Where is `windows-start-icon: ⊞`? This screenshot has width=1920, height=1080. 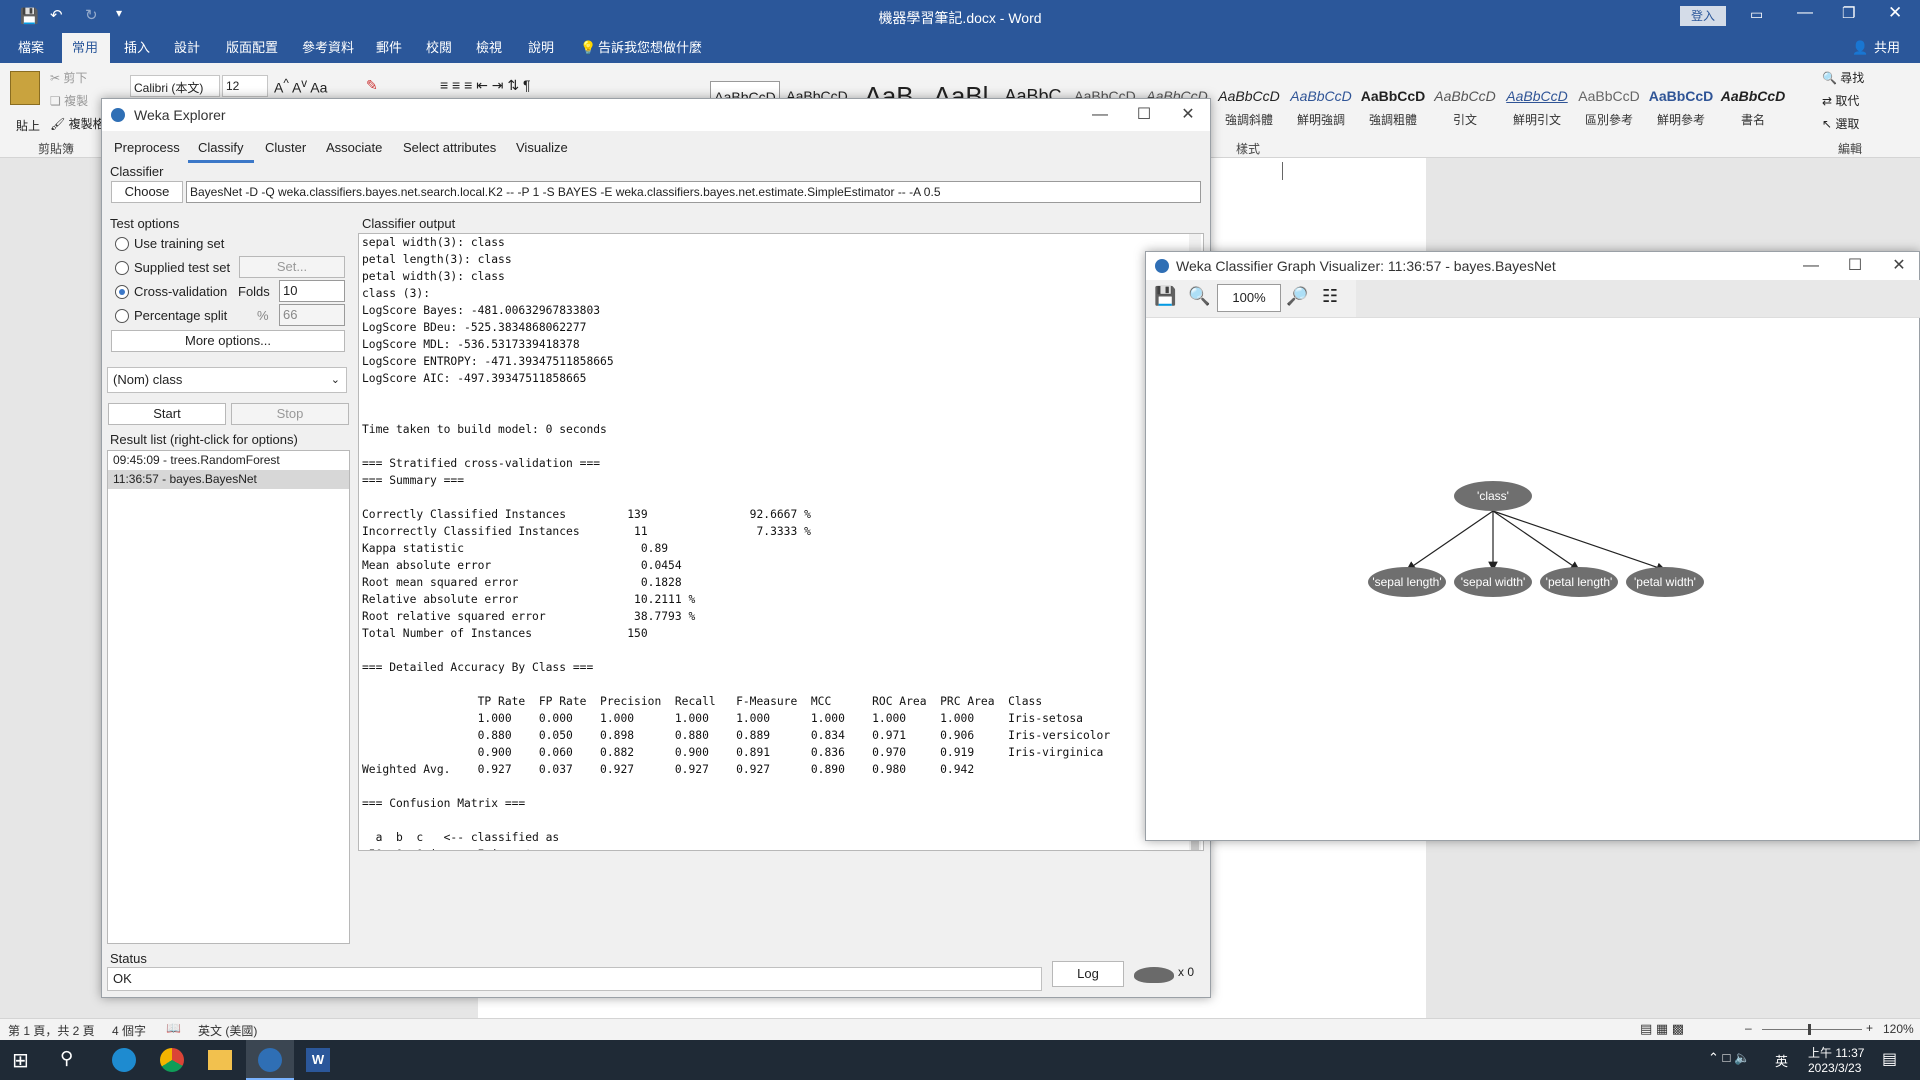
windows-start-icon: ⊞ is located at coordinates (20, 1060).